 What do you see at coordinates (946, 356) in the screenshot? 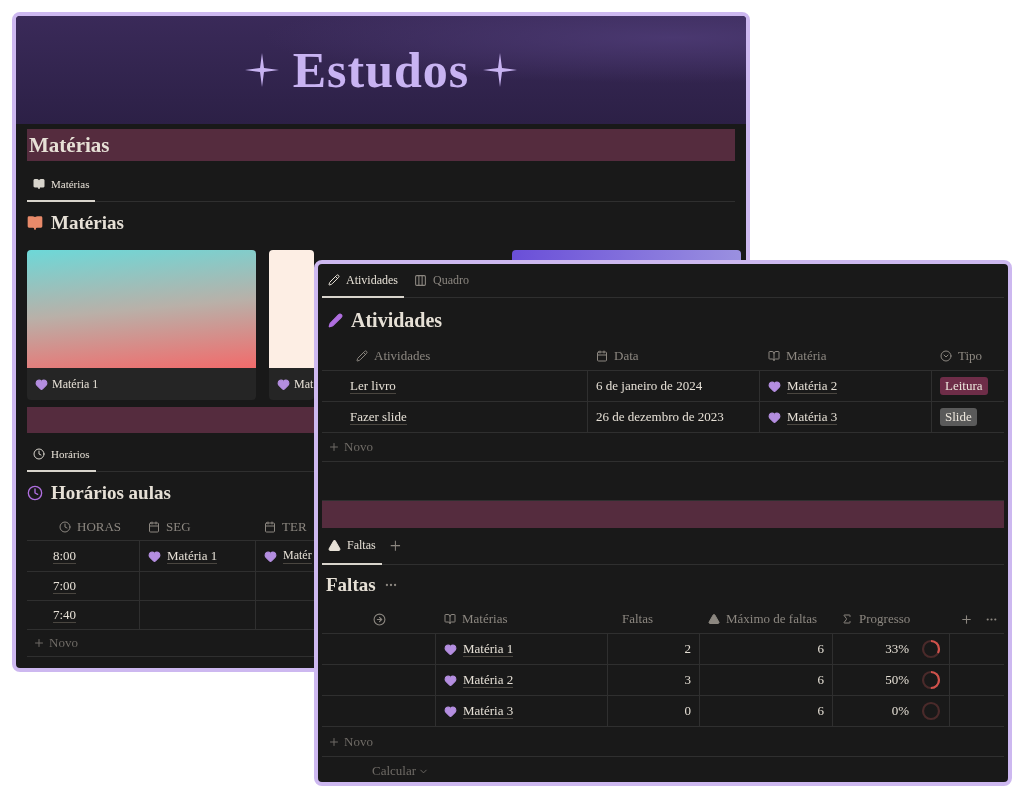
I see `dropdown-icon` at bounding box center [946, 356].